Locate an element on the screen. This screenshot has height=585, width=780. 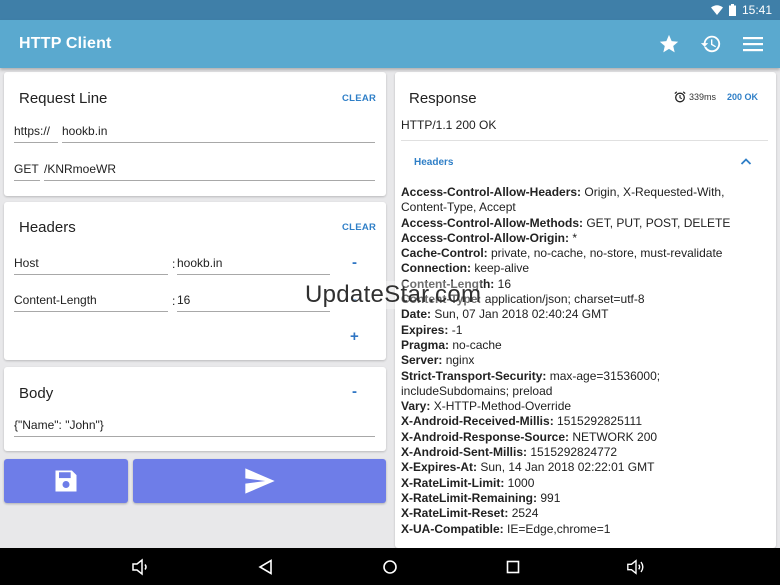
volume-down-button is located at coordinates (141, 567).